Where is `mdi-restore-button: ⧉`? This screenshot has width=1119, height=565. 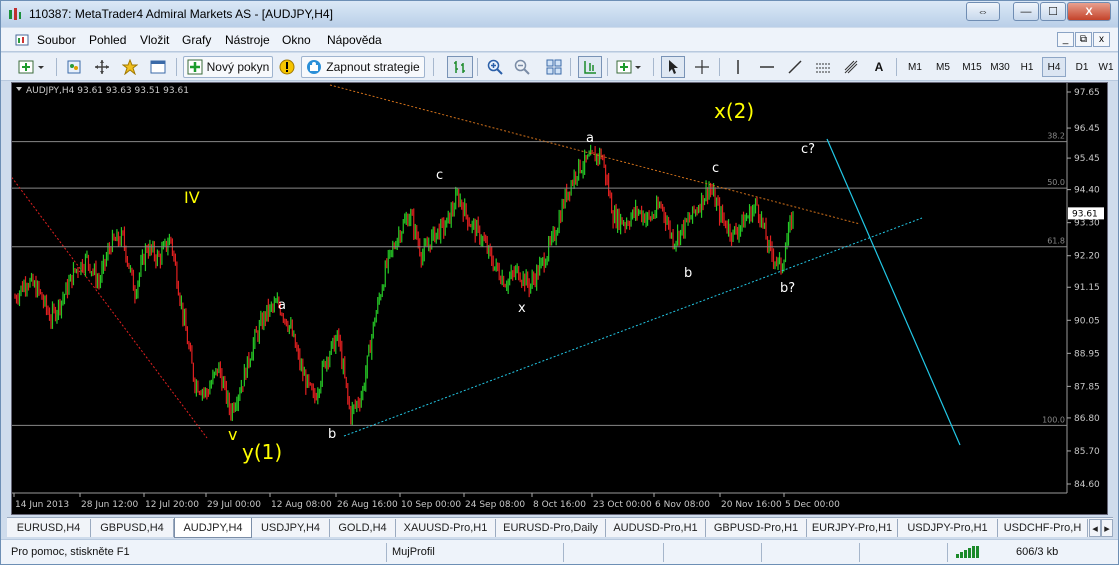
mdi-restore-button: ⧉ is located at coordinates (1083, 39).